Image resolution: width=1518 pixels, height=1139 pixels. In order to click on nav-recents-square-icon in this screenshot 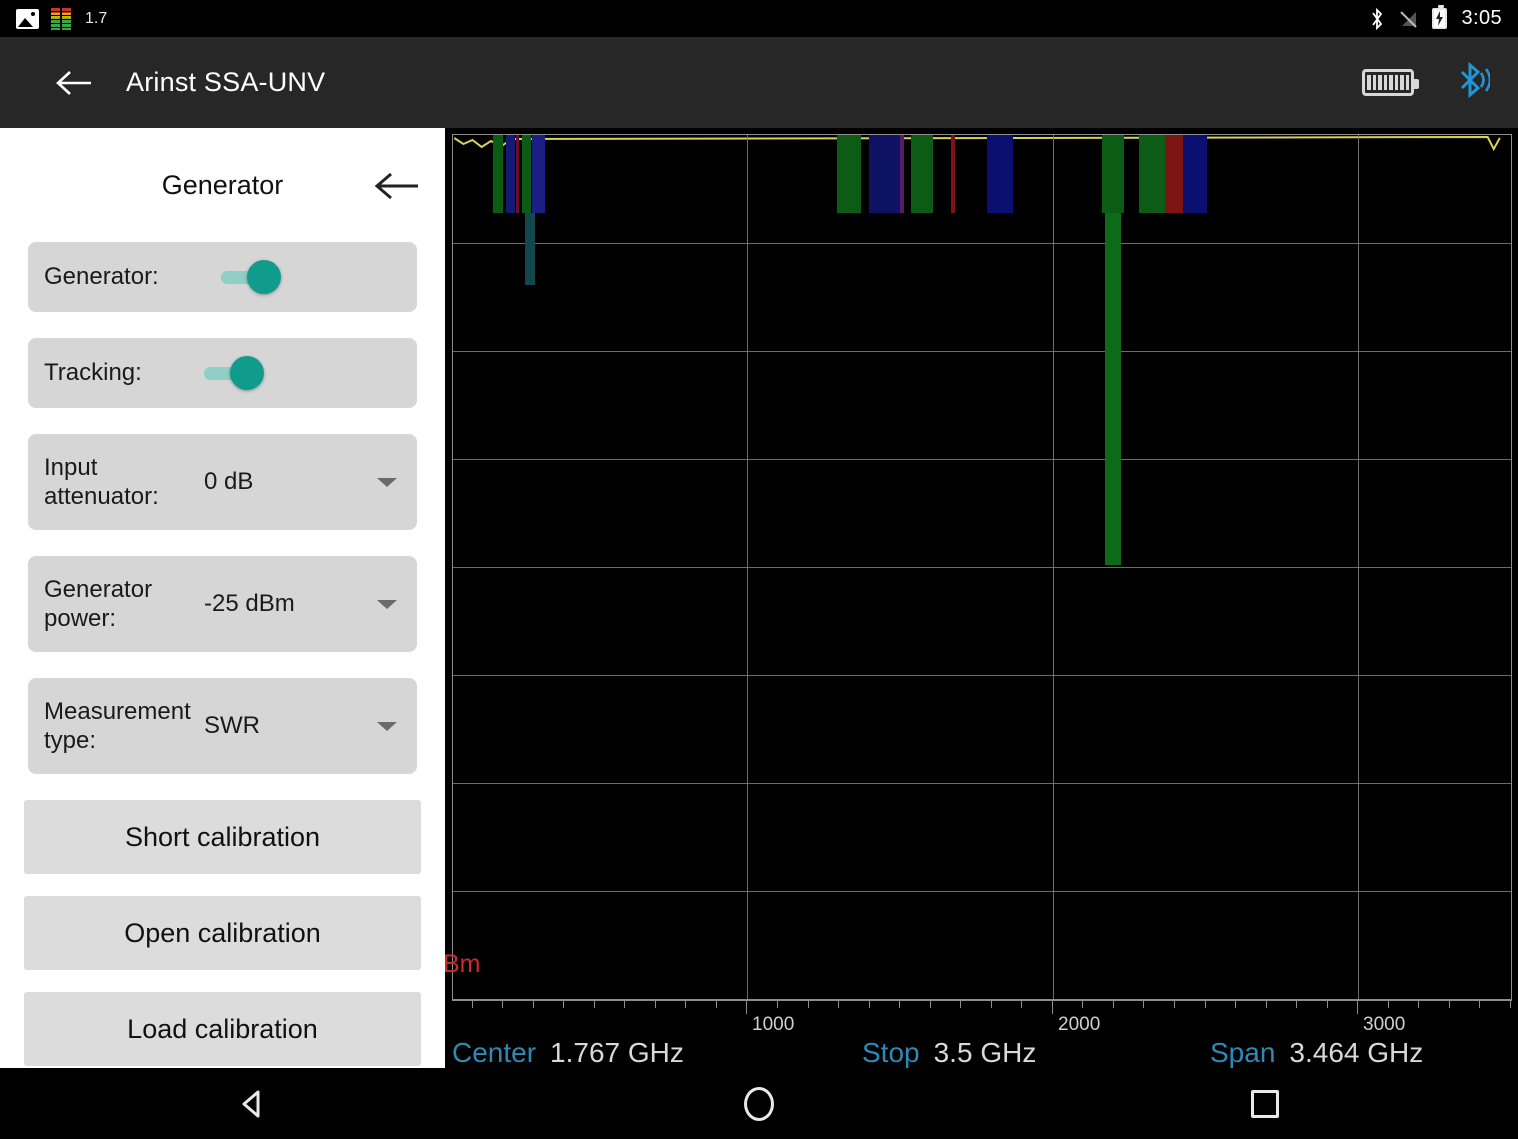, I will do `click(1265, 1103)`.